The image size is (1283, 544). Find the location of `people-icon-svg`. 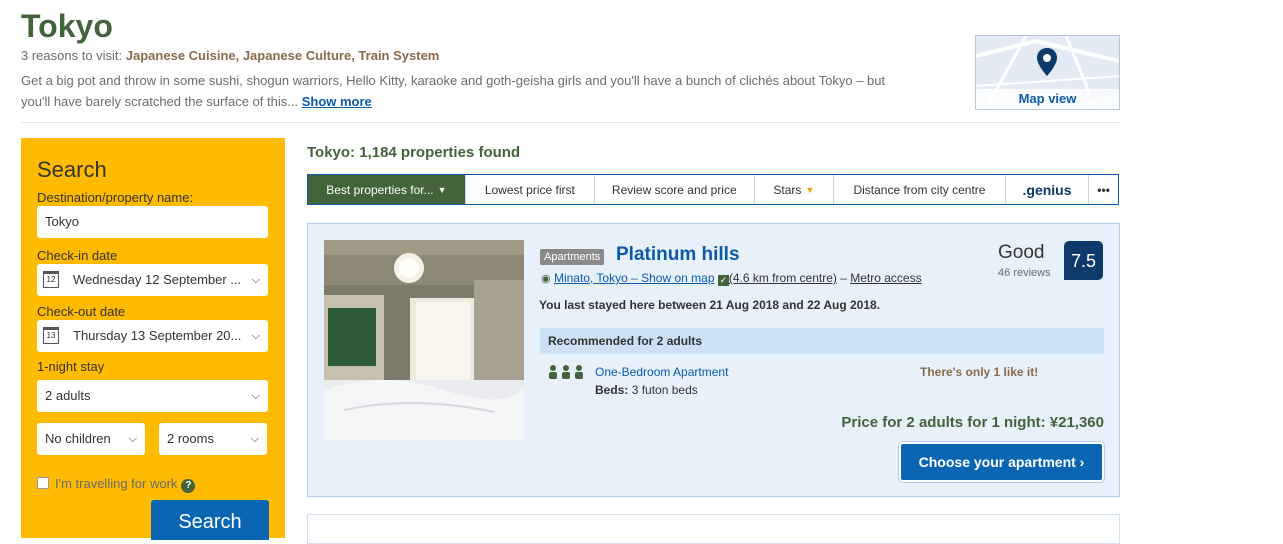

people-icon-svg is located at coordinates (566, 372).